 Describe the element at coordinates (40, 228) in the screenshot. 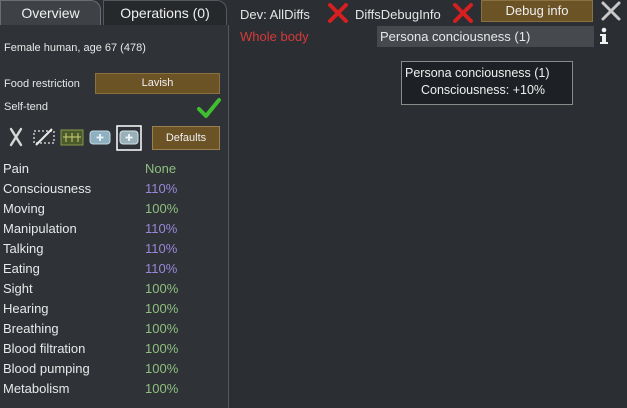

I see `capacity-name: Manipulation` at that location.